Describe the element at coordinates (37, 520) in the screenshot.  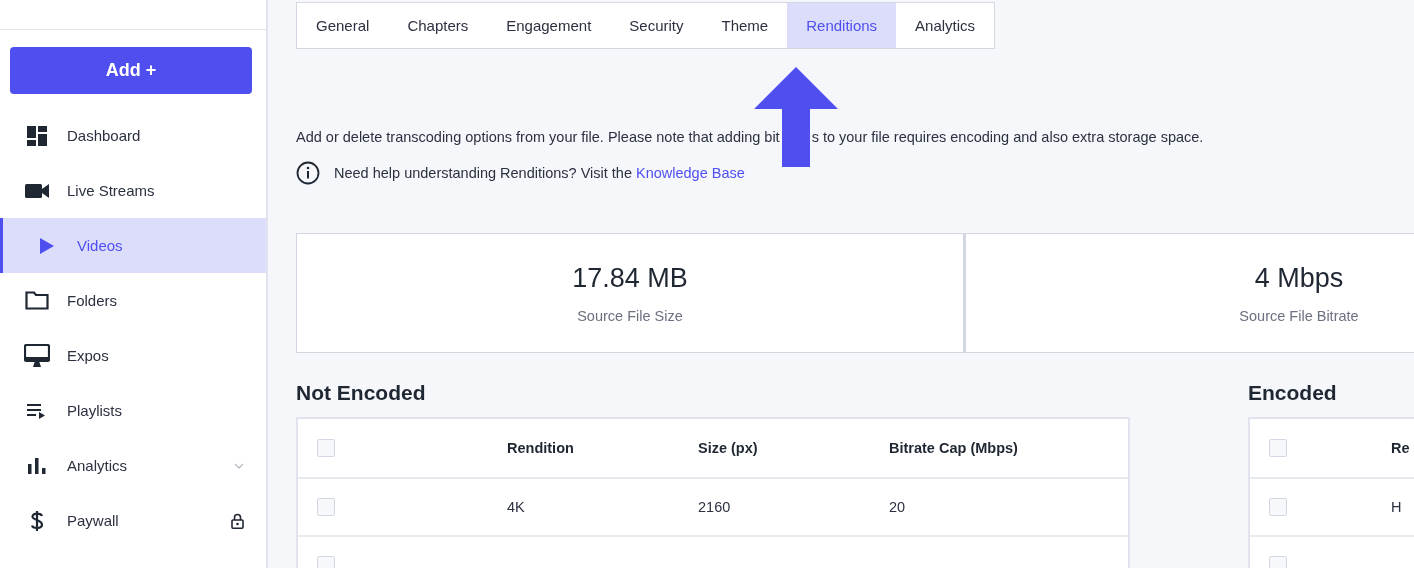
I see `dollar-icon` at that location.